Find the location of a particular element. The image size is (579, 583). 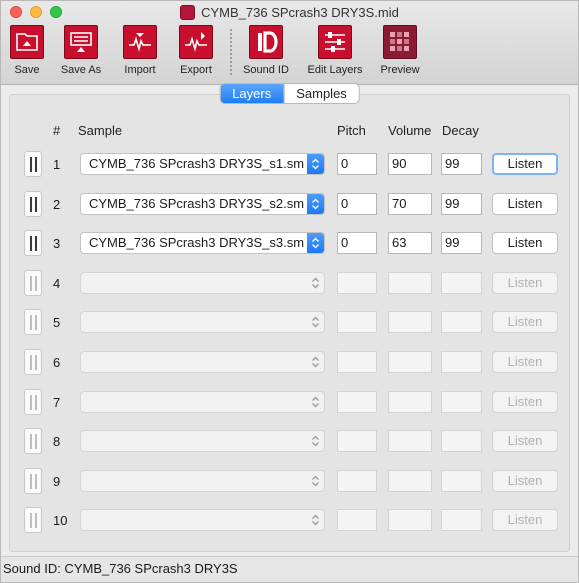

export-button: Export is located at coordinates (196, 50).